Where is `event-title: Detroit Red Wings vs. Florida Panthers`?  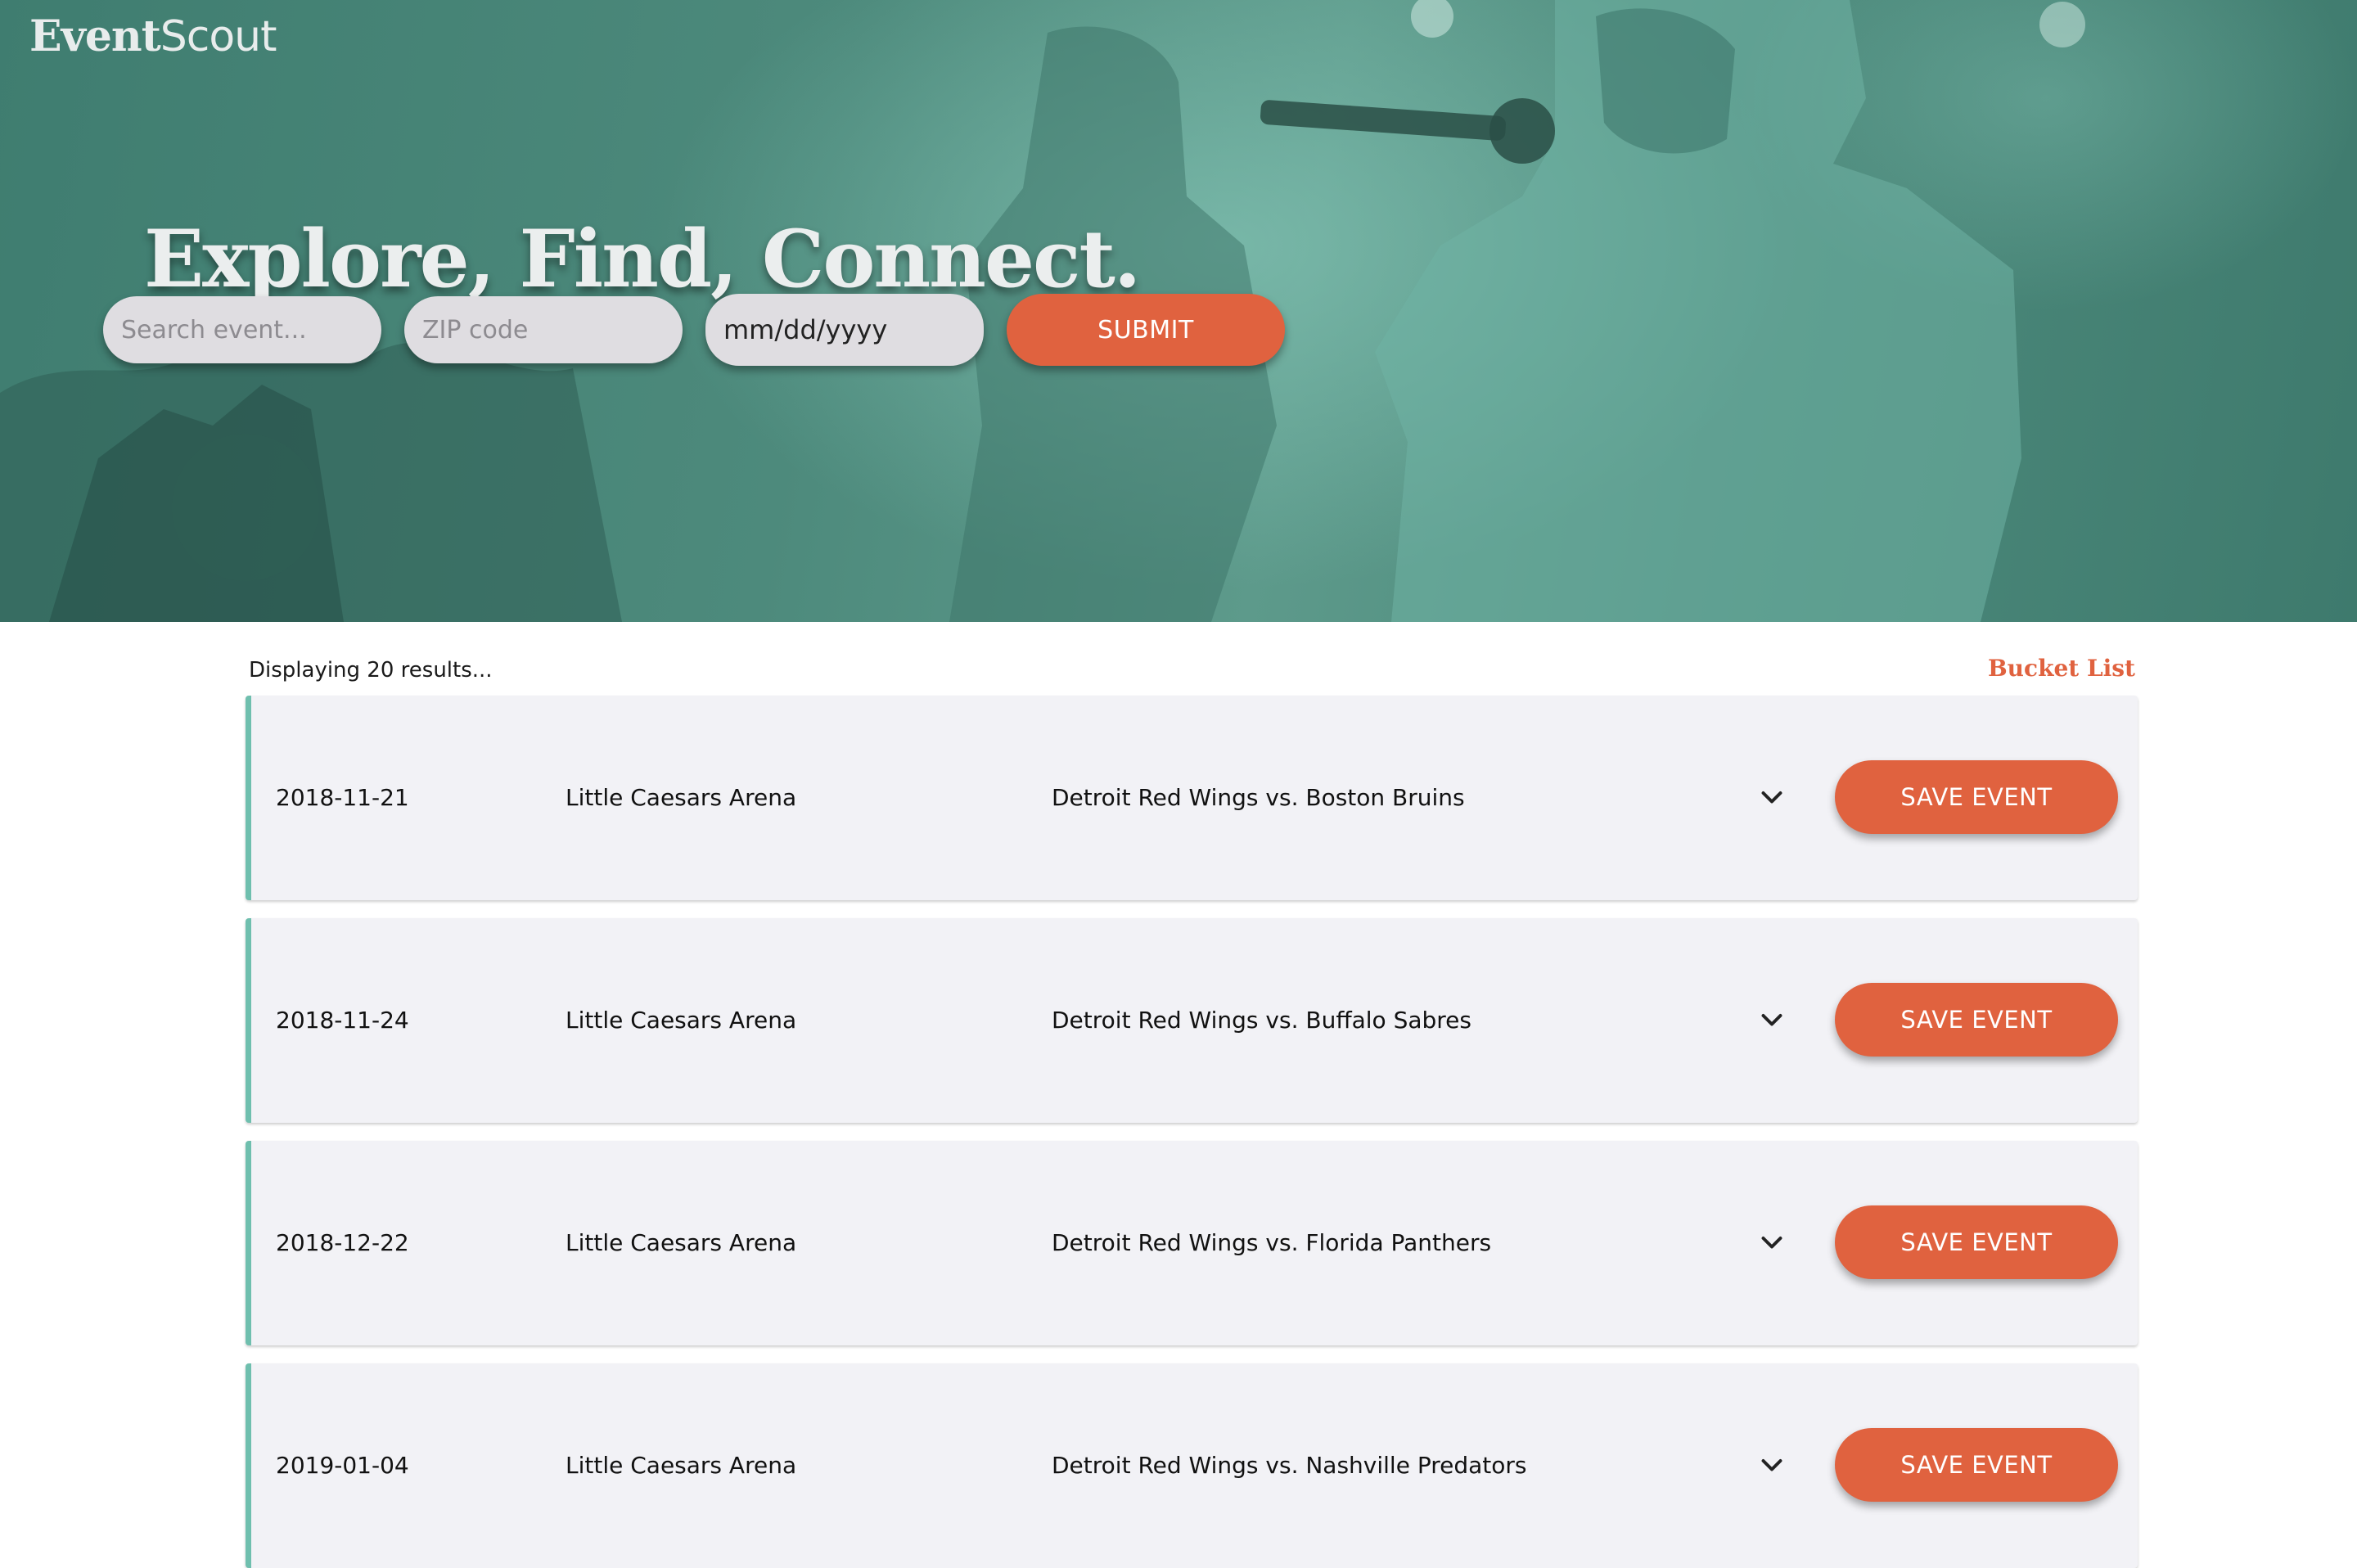
event-title: Detroit Red Wings vs. Florida Panthers is located at coordinates (1272, 1242).